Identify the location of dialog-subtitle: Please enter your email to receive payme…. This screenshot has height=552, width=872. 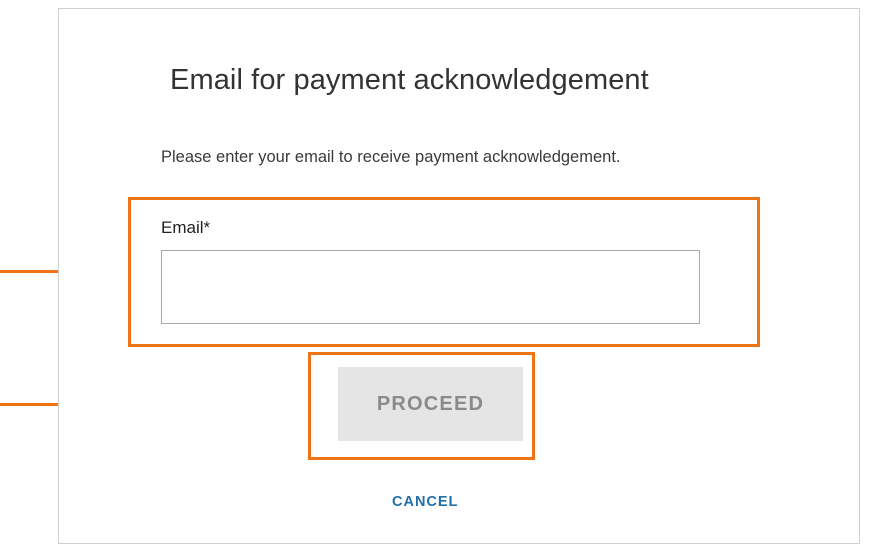
(391, 157).